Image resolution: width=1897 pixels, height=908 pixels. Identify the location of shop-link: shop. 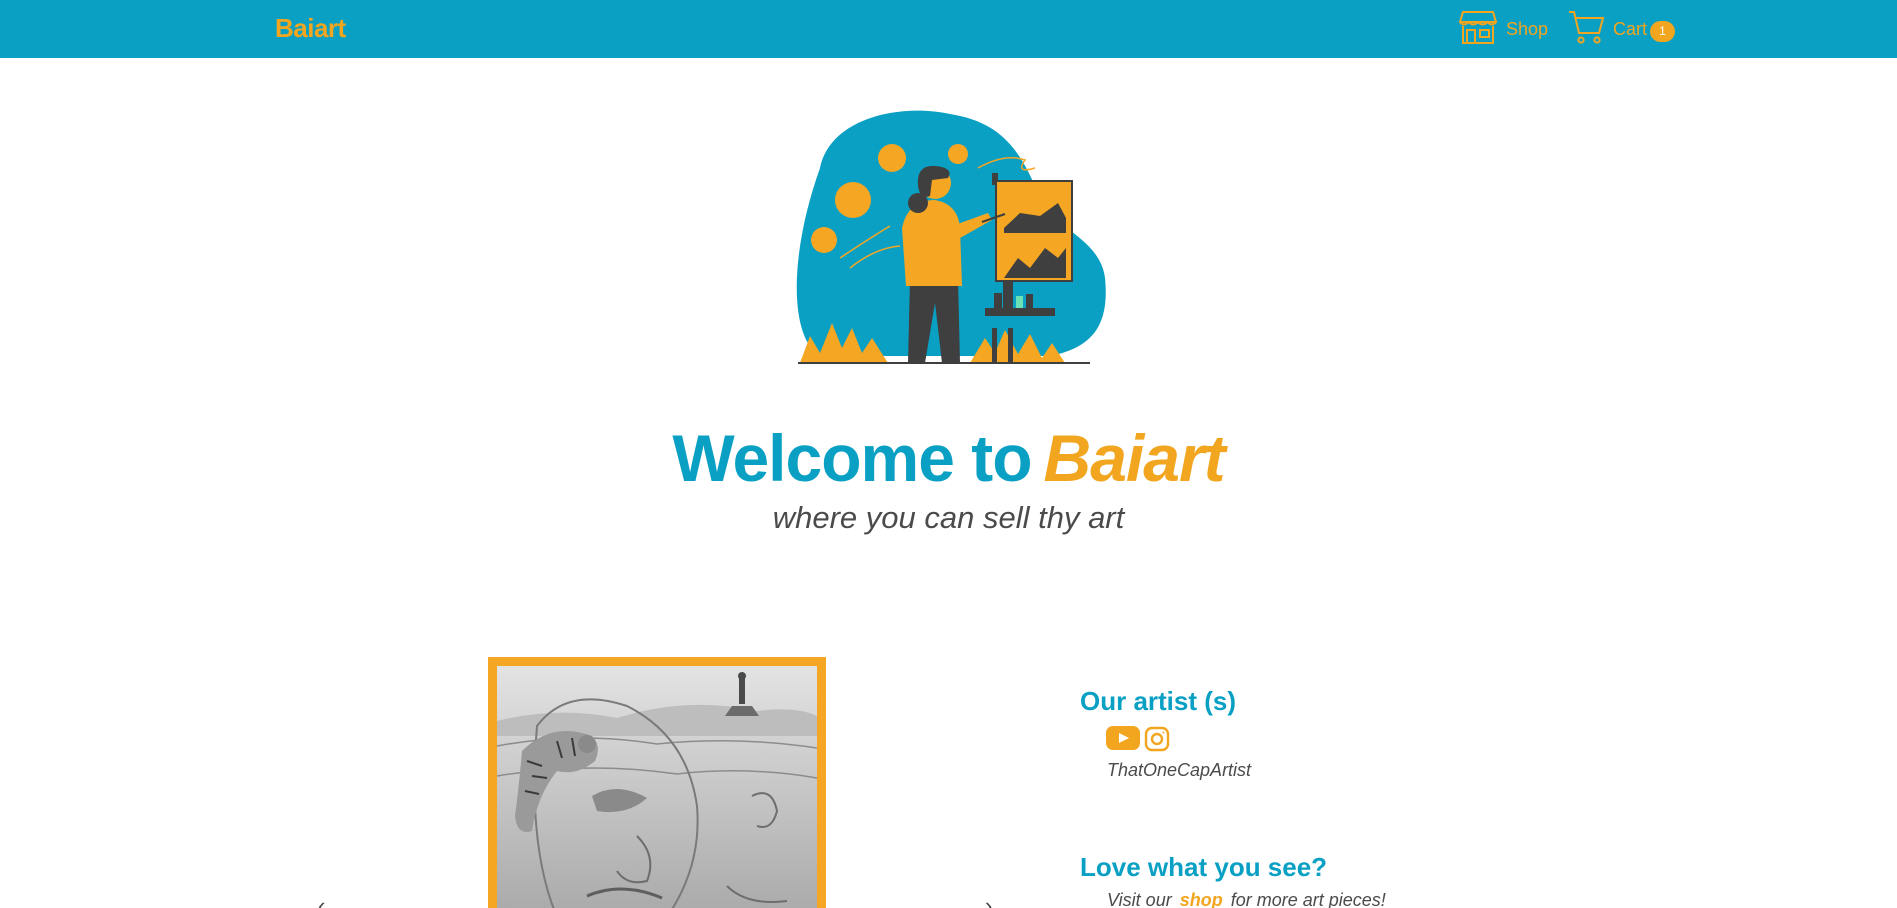
(1201, 899).